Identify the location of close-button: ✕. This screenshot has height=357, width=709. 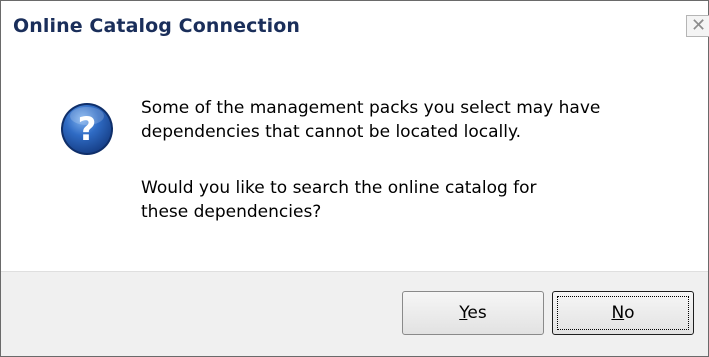
(697, 26).